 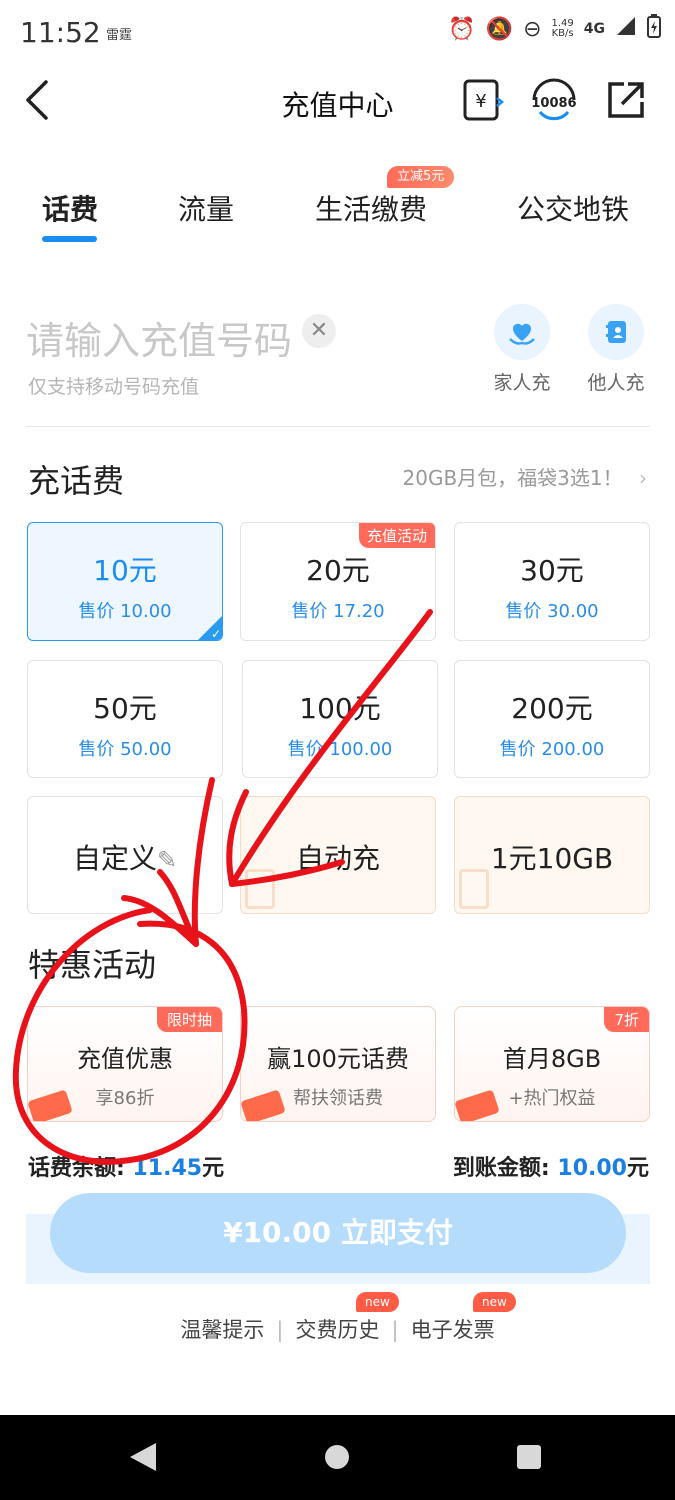 What do you see at coordinates (505, 1168) in the screenshot?
I see `arrive-label: 到账金额:` at bounding box center [505, 1168].